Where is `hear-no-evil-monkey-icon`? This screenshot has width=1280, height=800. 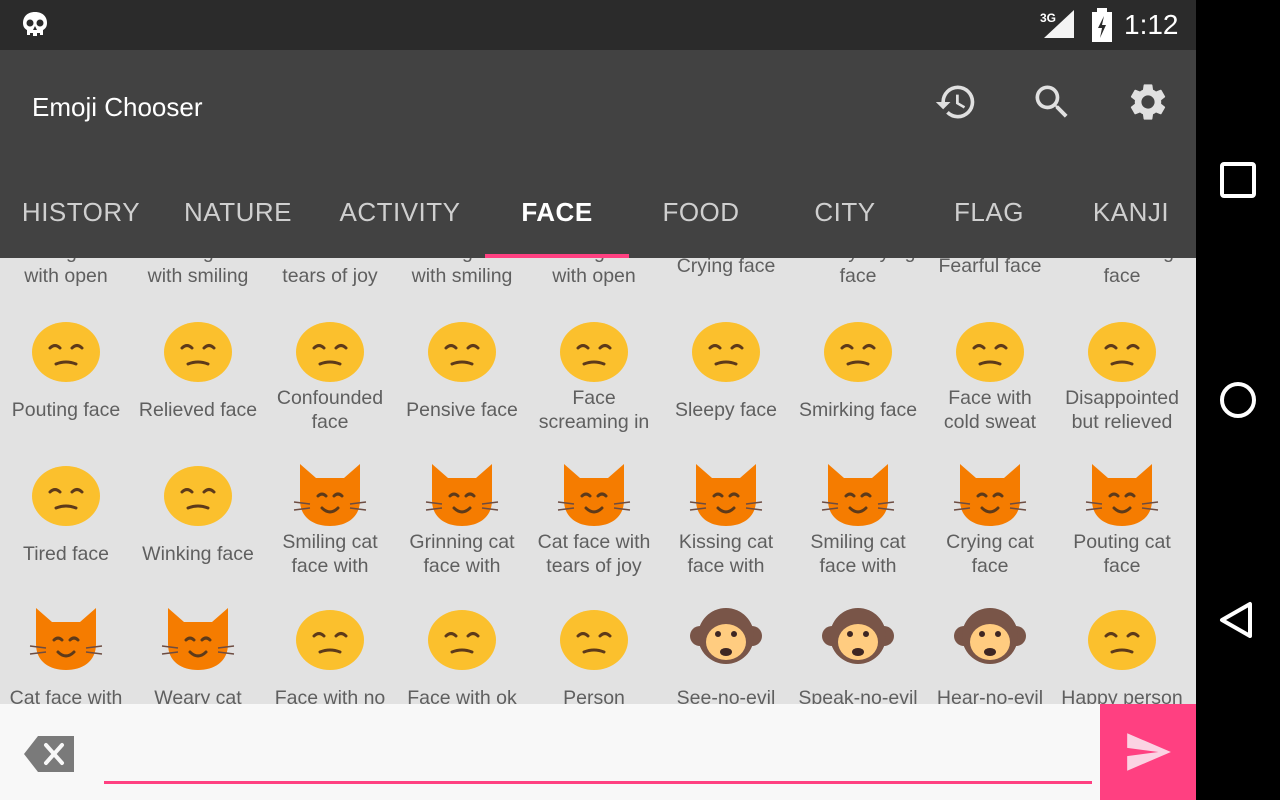 hear-no-evil-monkey-icon is located at coordinates (990, 636).